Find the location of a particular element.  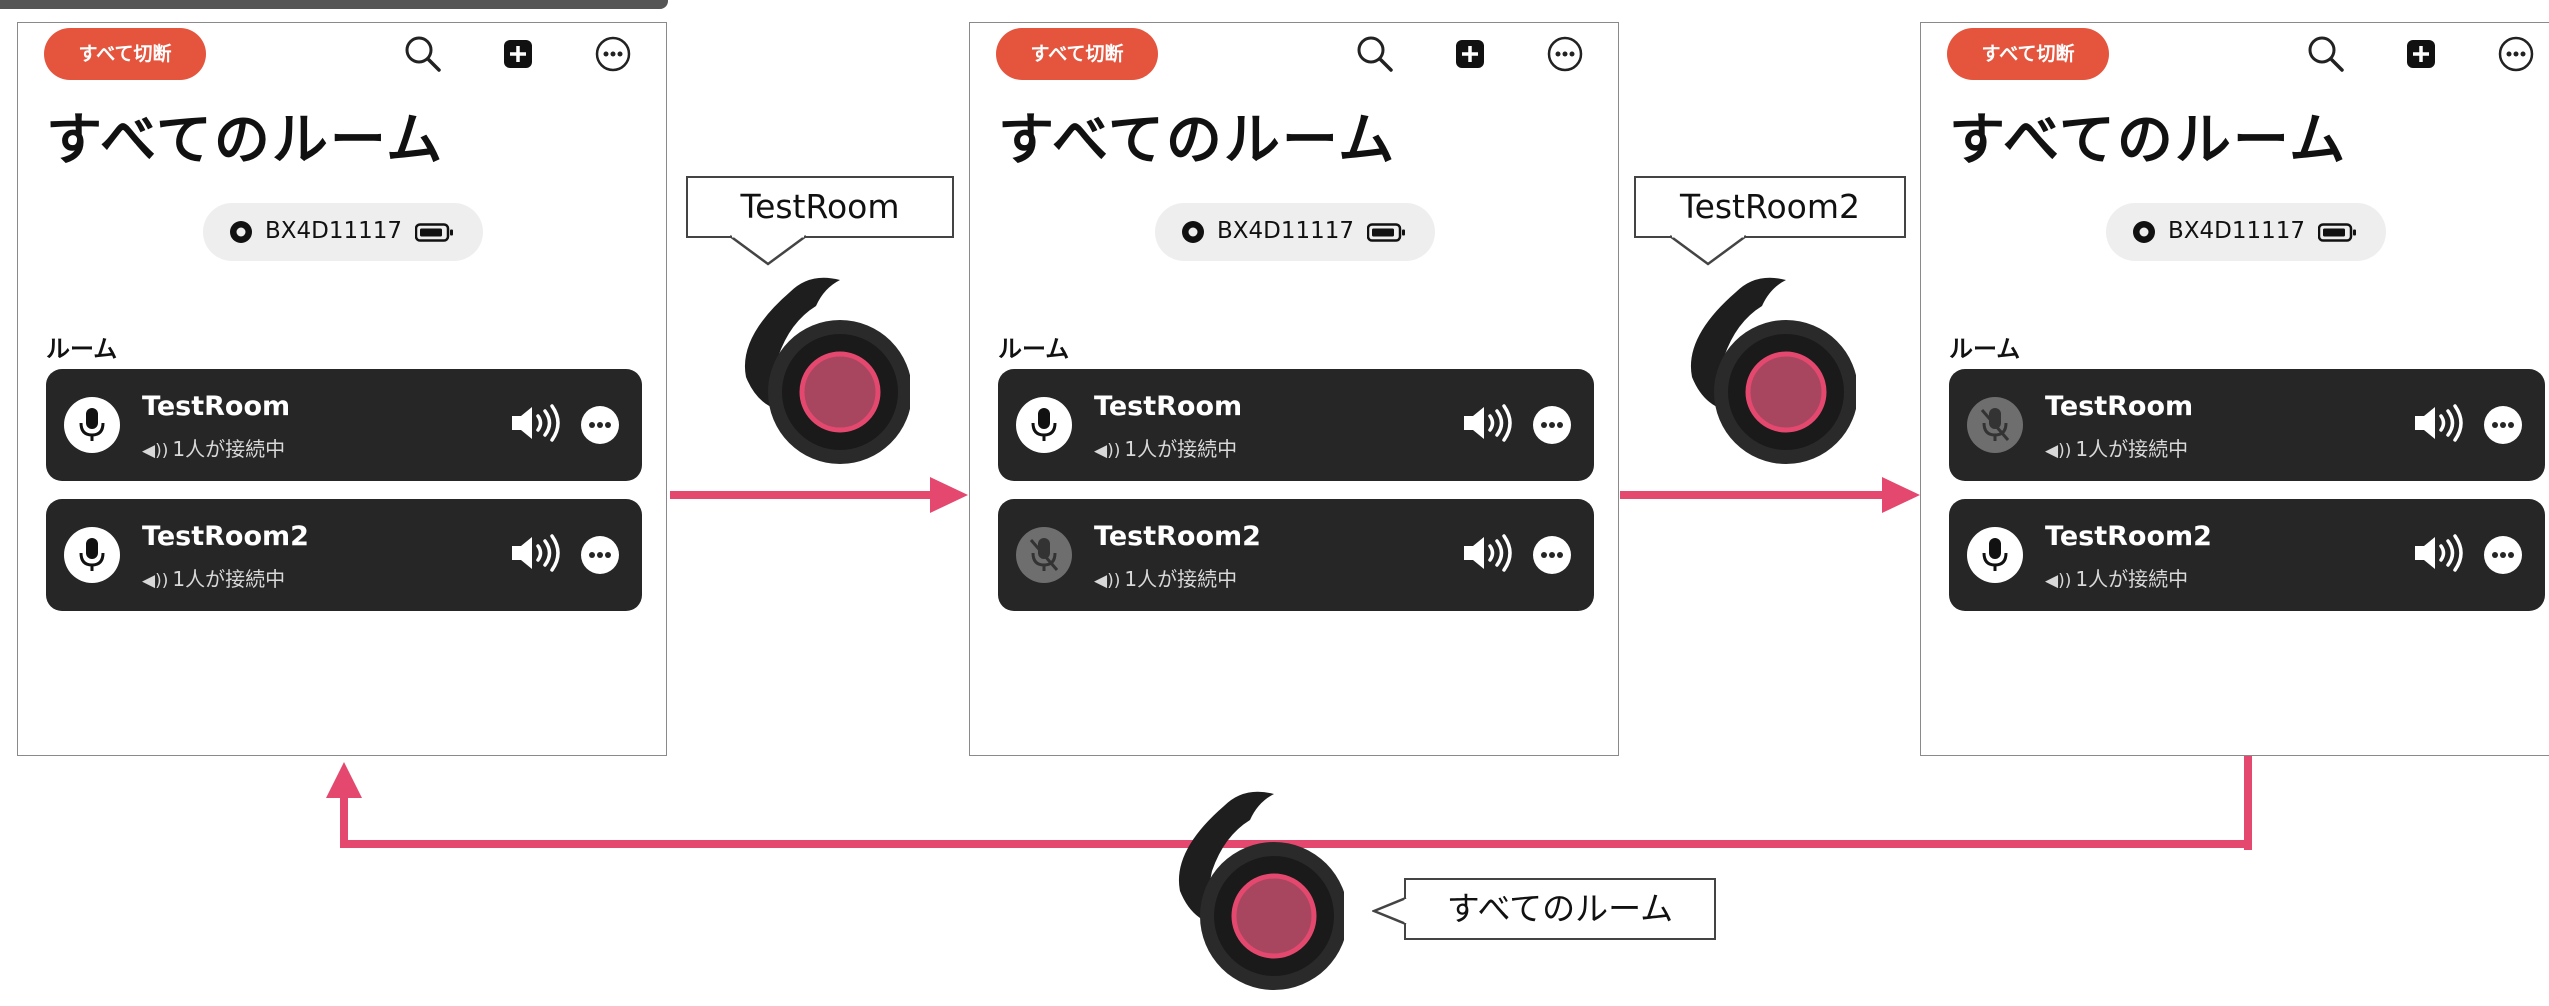

return-arrow-down is located at coordinates (2248, 803).